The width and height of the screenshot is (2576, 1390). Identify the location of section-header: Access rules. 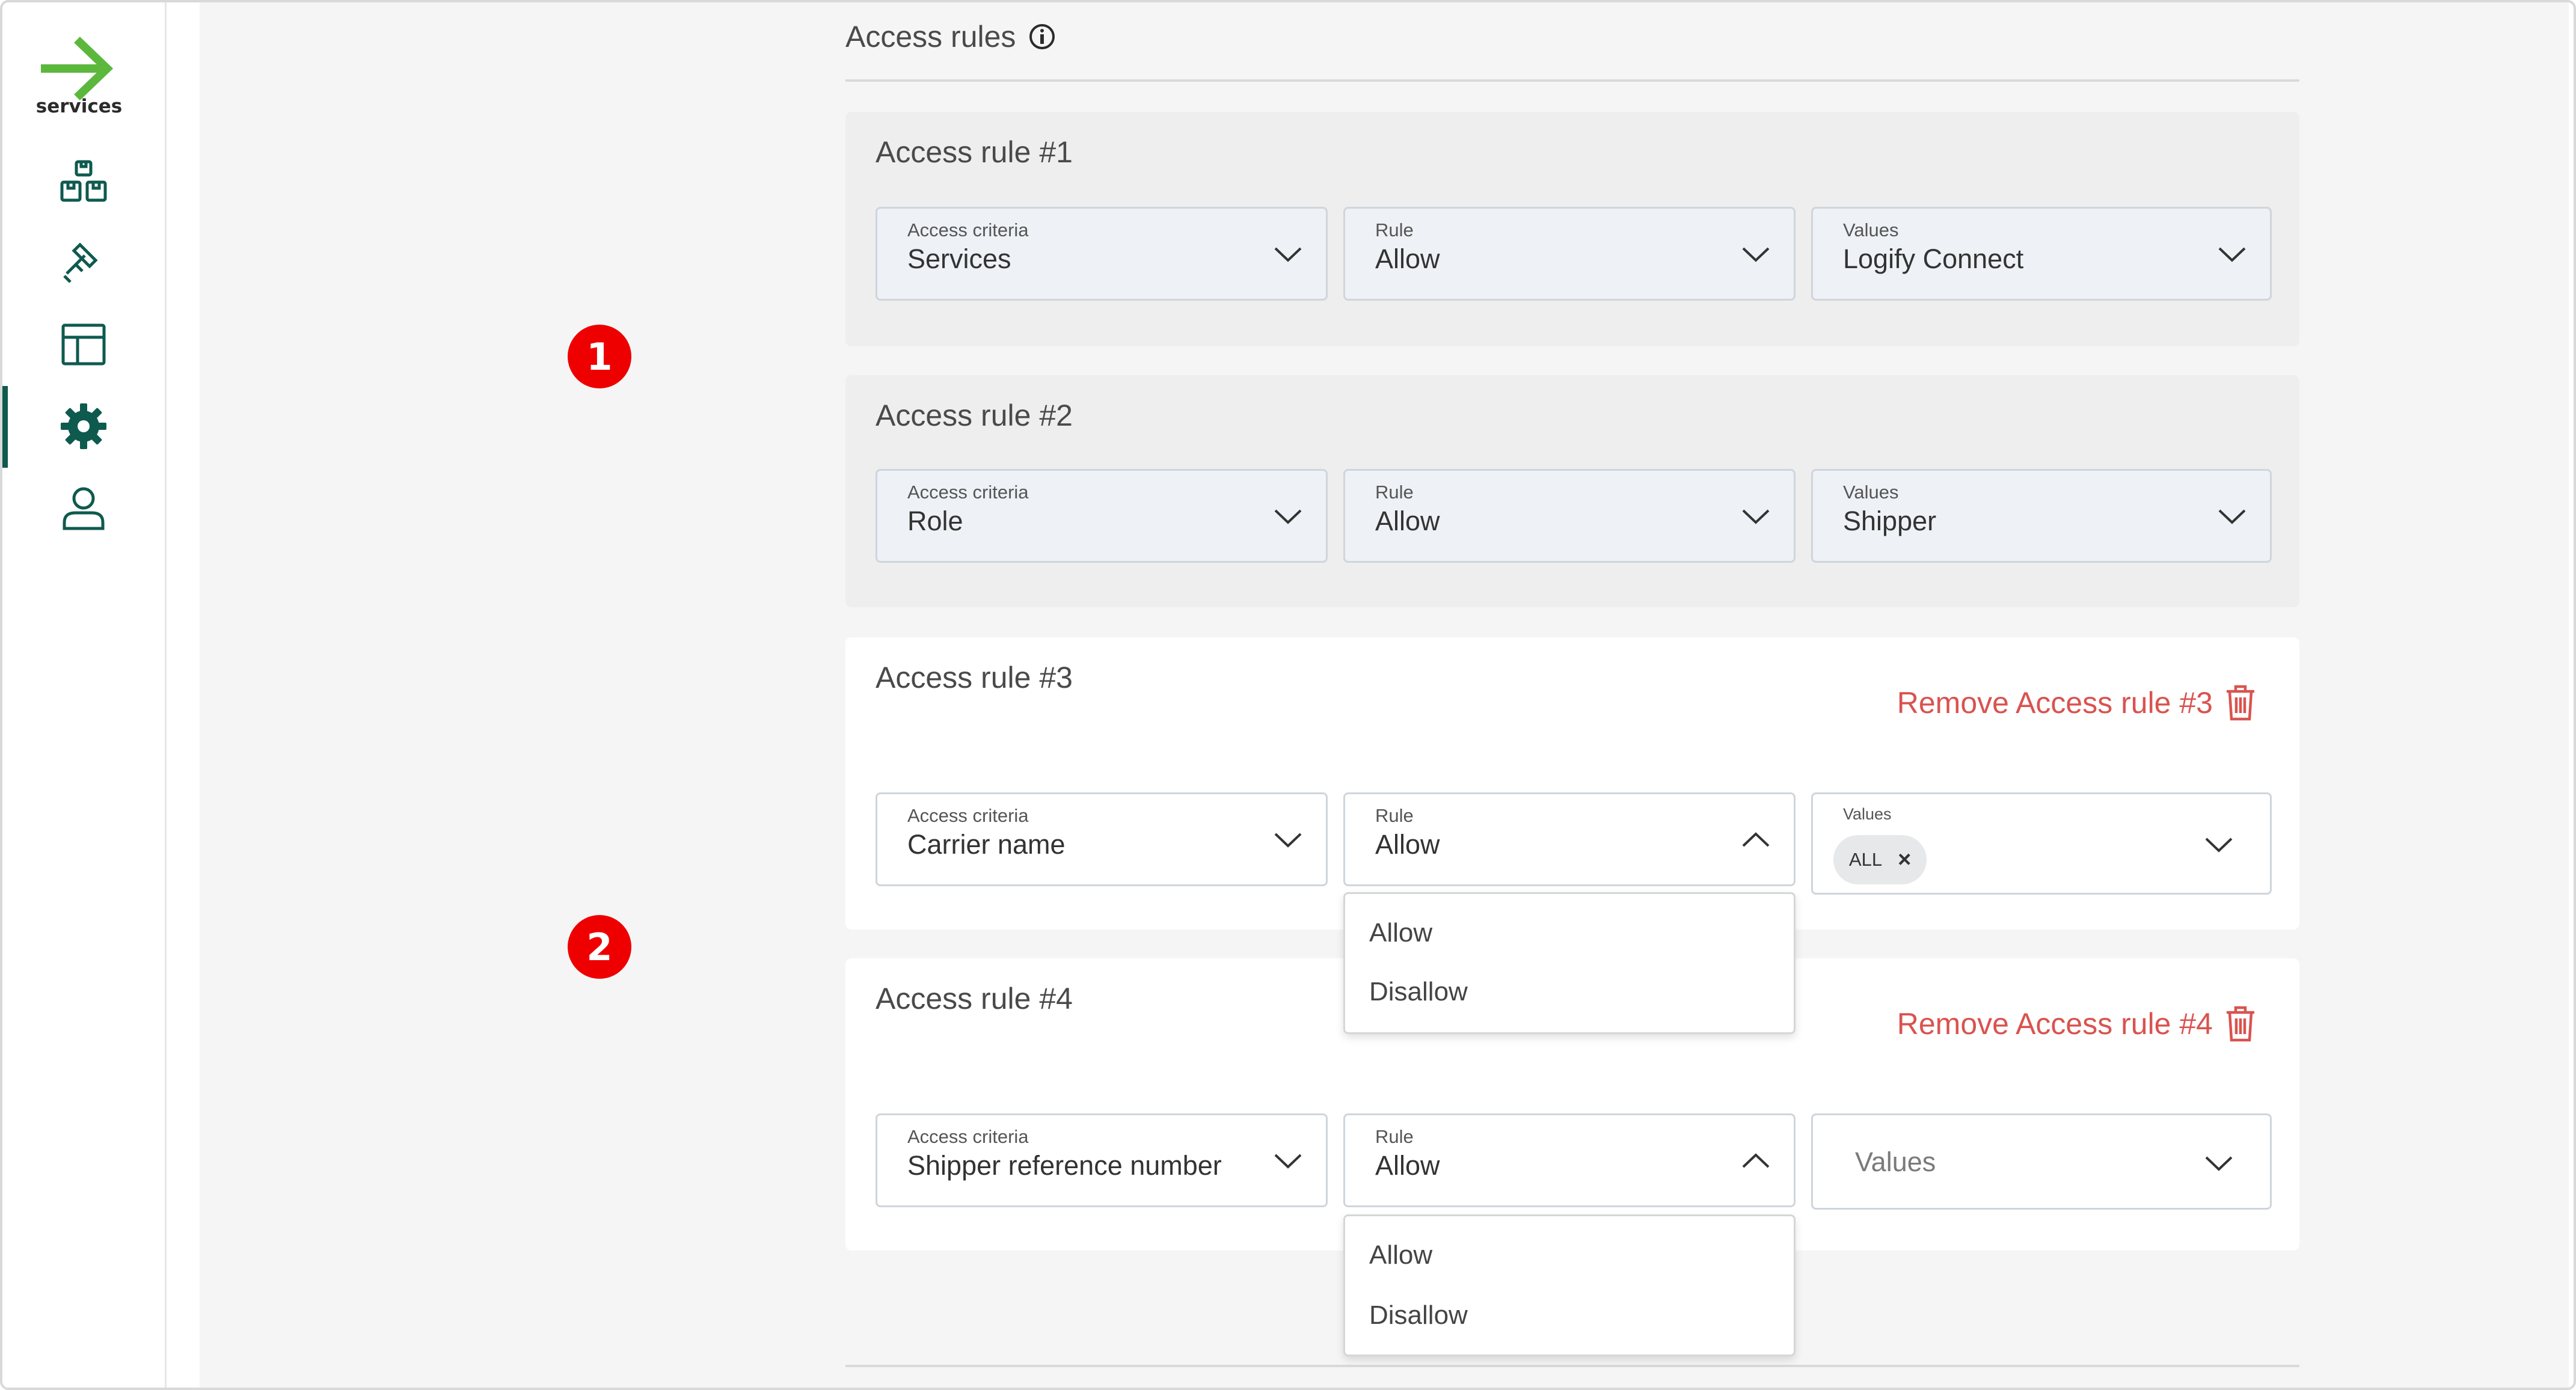
(950, 37).